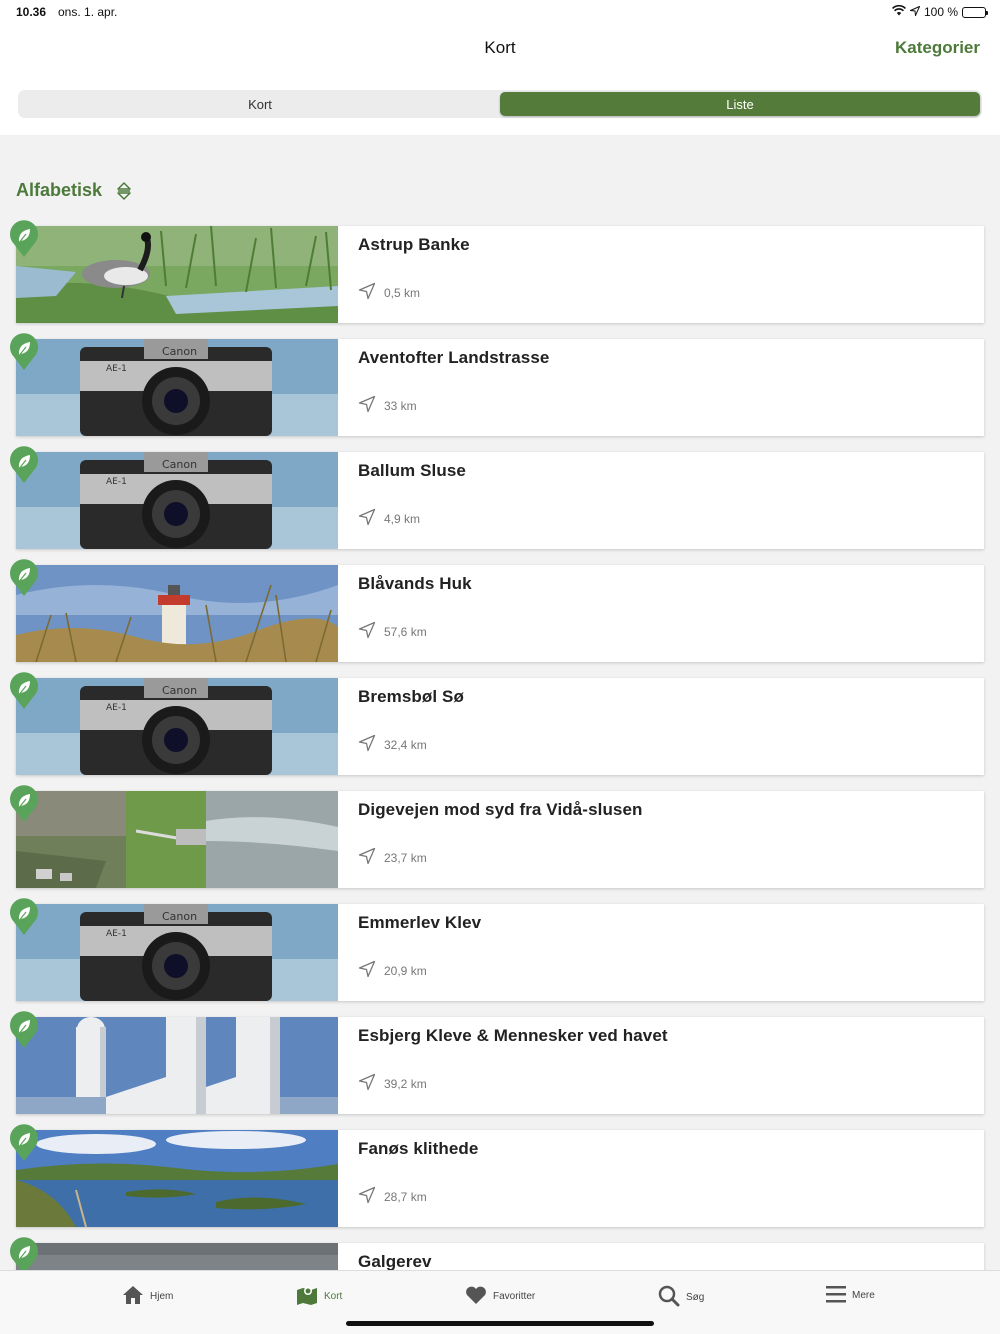 Image resolution: width=1000 pixels, height=1334 pixels. What do you see at coordinates (405, 631) in the screenshot?
I see `distance-value: 57,6 km` at bounding box center [405, 631].